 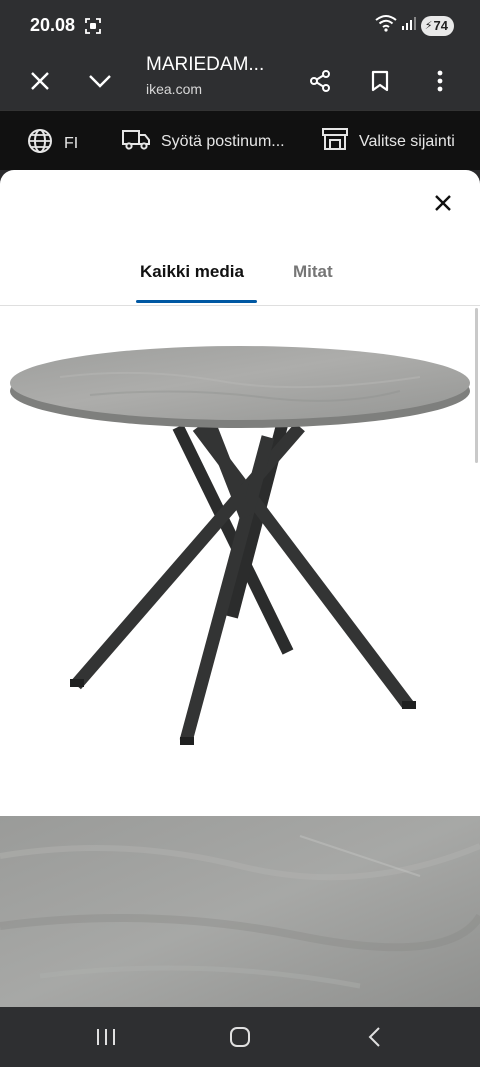 What do you see at coordinates (240, 26) in the screenshot?
I see `status-bar: 20.08 ⚡ 74` at bounding box center [240, 26].